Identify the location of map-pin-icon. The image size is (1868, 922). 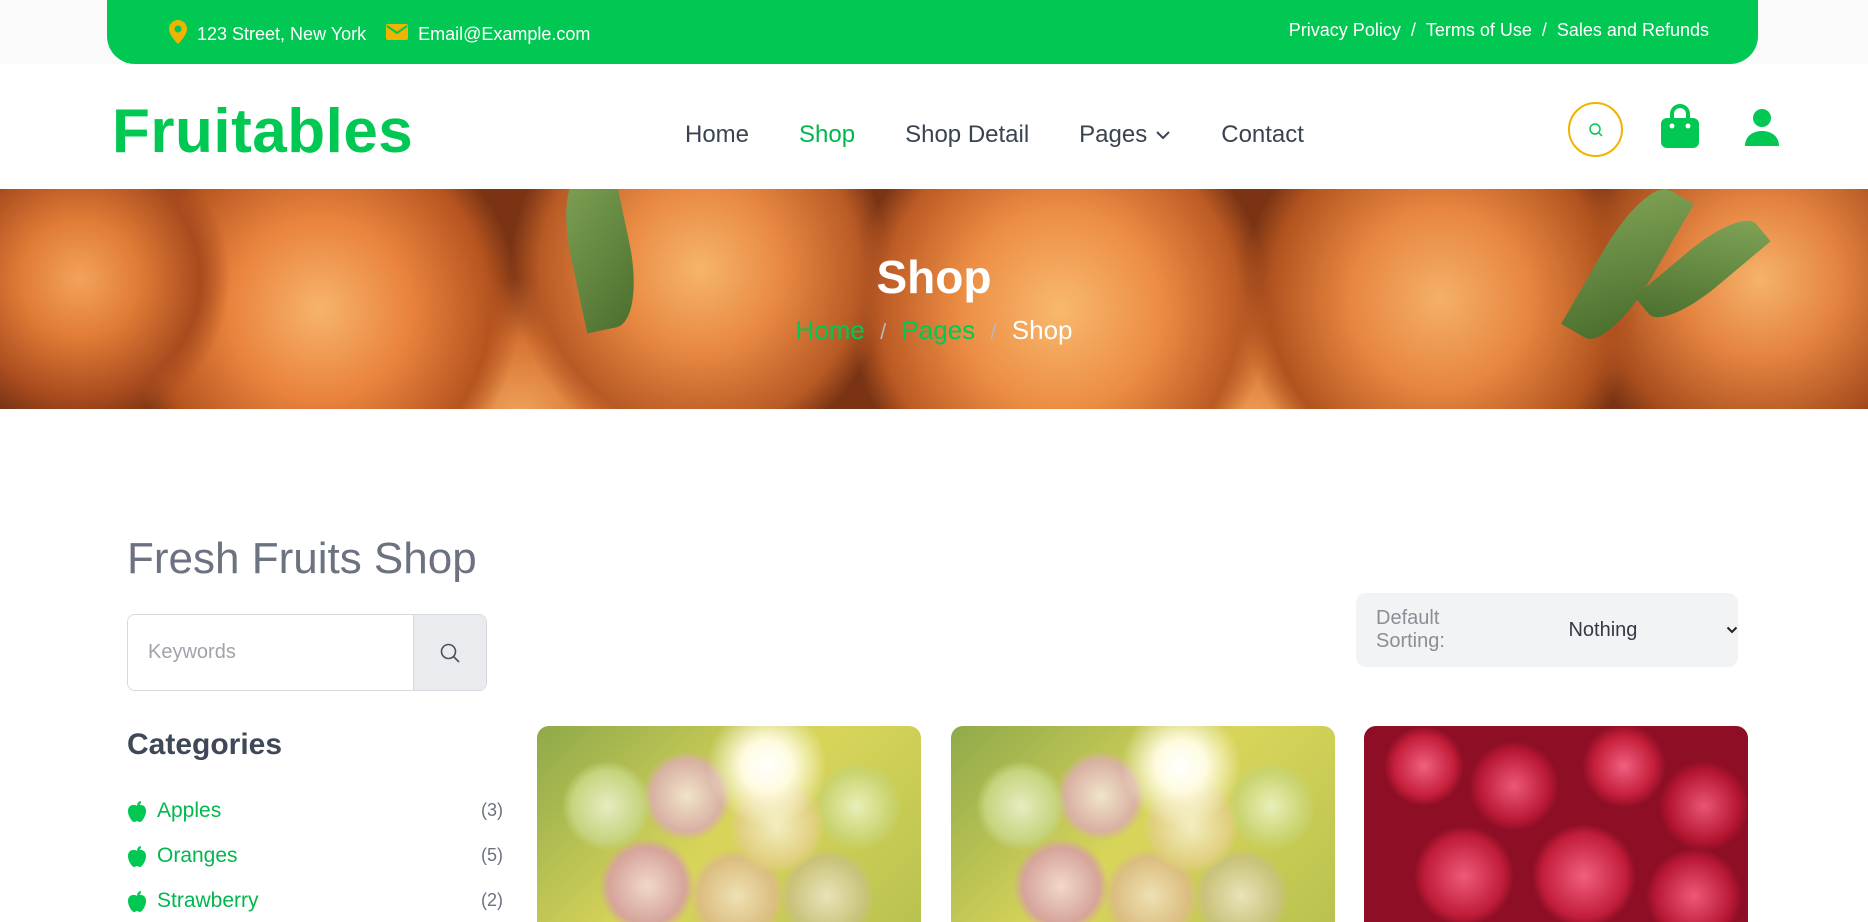
(183, 34).